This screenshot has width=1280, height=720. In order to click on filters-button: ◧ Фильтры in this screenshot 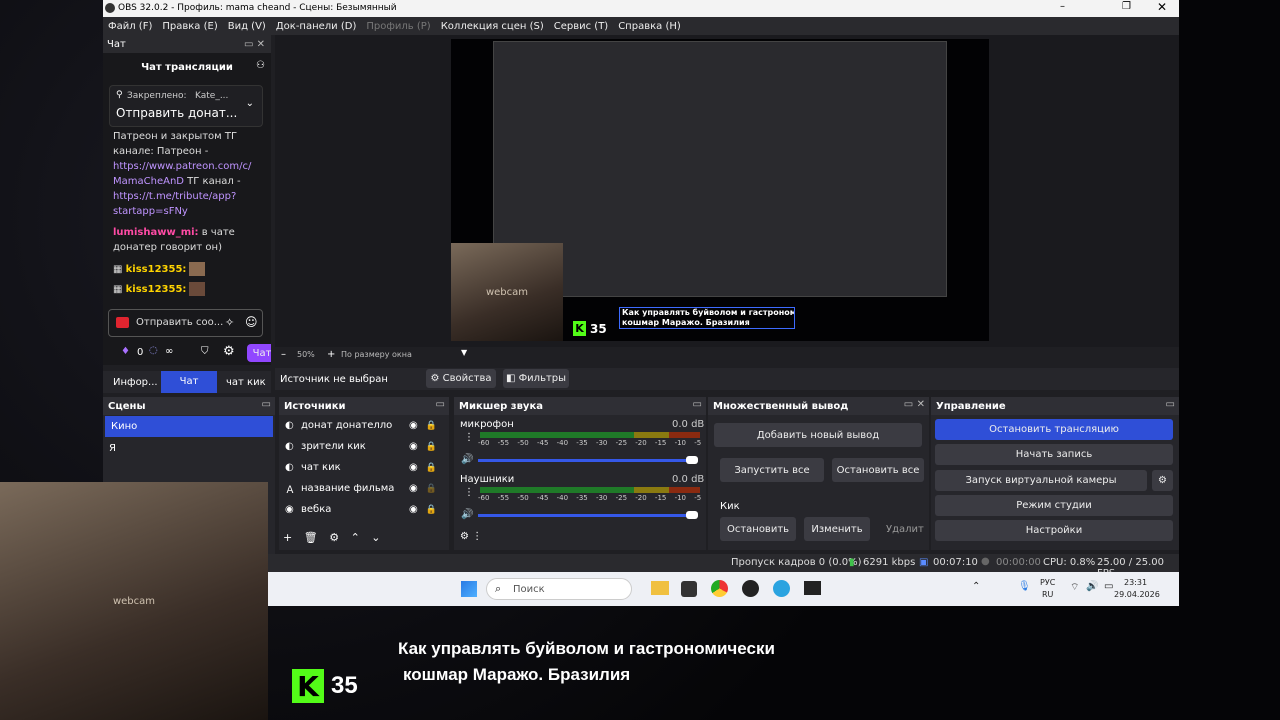, I will do `click(536, 378)`.